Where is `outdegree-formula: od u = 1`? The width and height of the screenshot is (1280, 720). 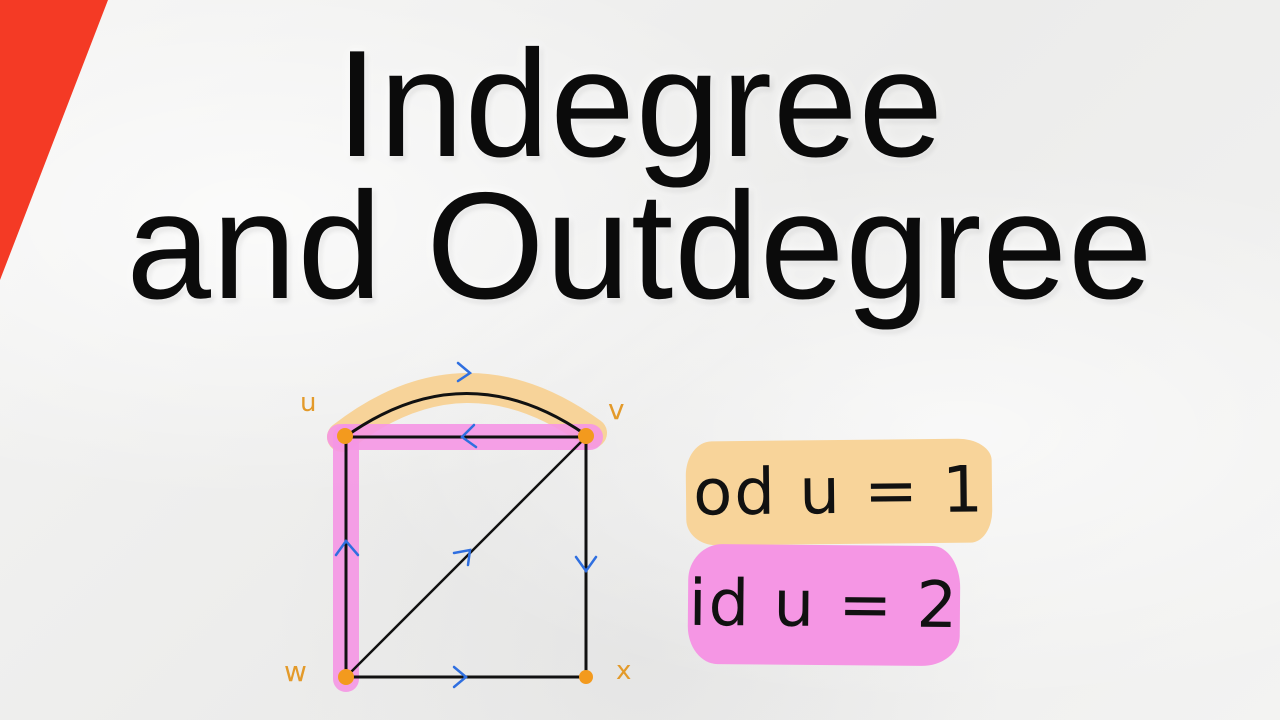 outdegree-formula: od u = 1 is located at coordinates (839, 492).